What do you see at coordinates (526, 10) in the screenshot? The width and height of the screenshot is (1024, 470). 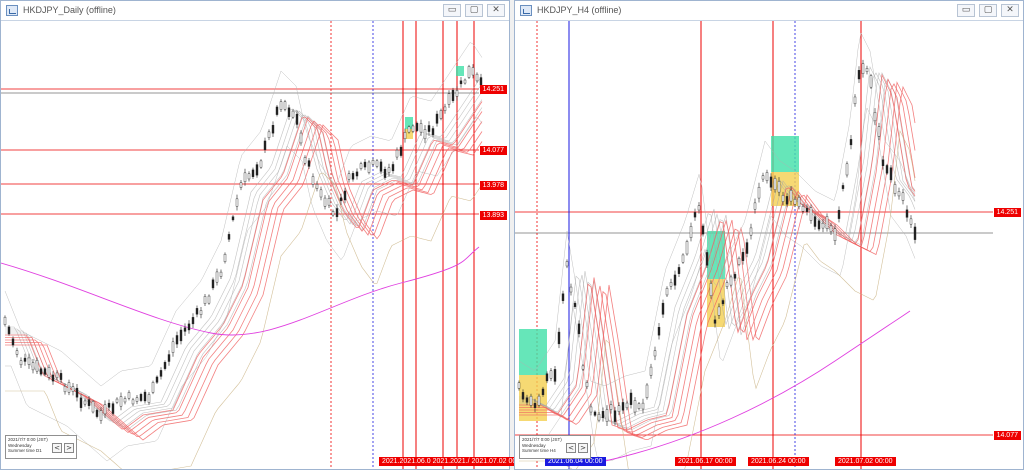 I see `chart-window-icon` at bounding box center [526, 10].